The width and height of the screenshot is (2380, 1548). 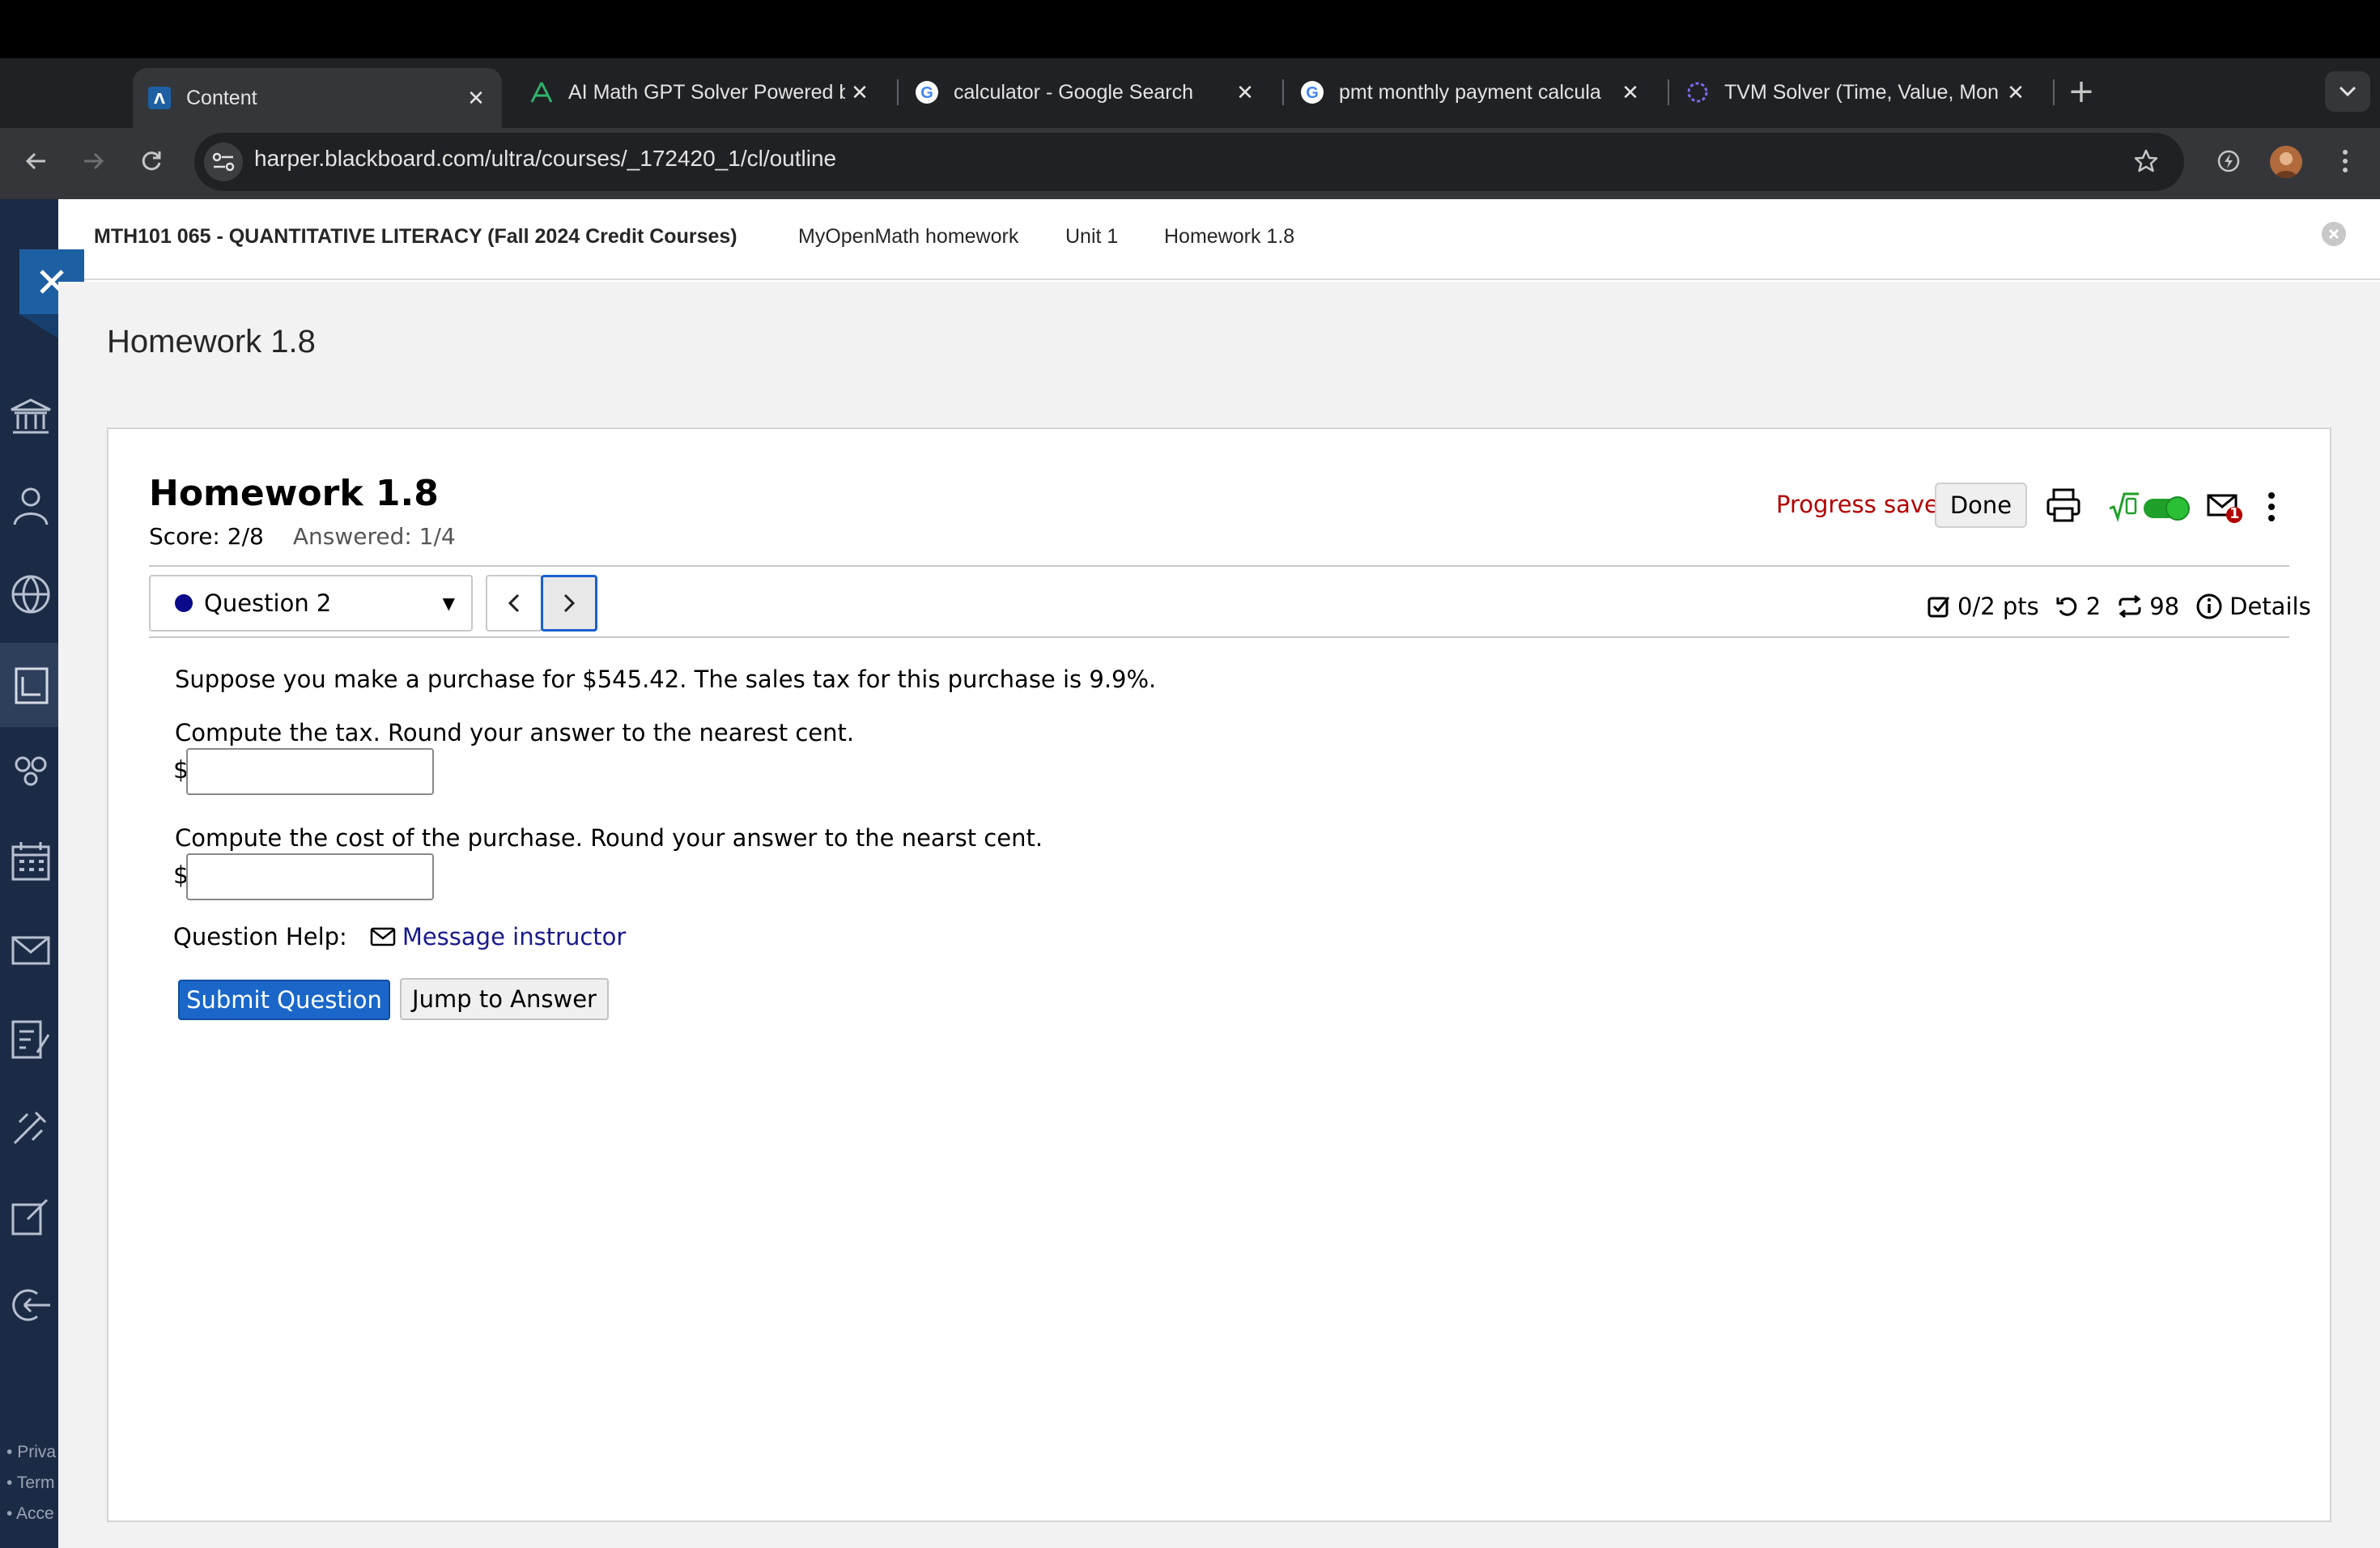 I want to click on progress-status: Progress saved, so click(x=1865, y=504).